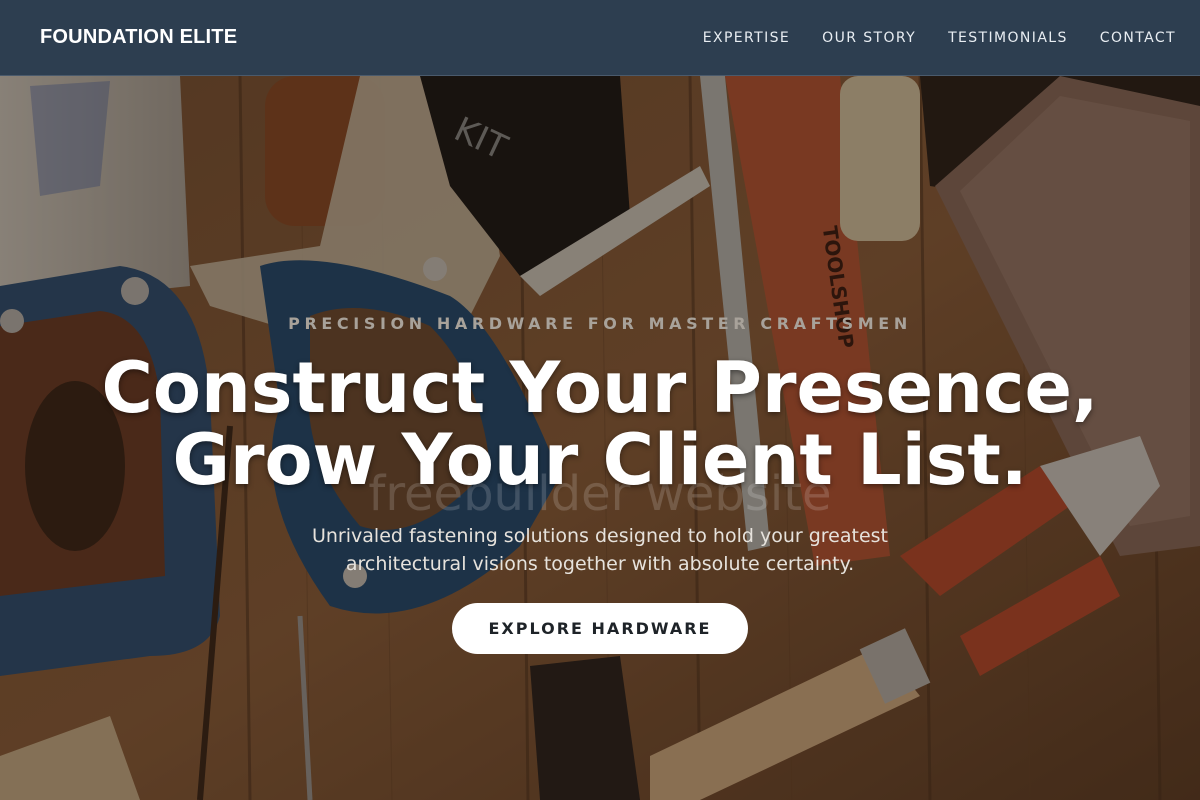 The image size is (1200, 800). What do you see at coordinates (939, 38) in the screenshot?
I see `main-nav: EXPERTISE OUR STORY TESTIMONIALS CONTACT` at bounding box center [939, 38].